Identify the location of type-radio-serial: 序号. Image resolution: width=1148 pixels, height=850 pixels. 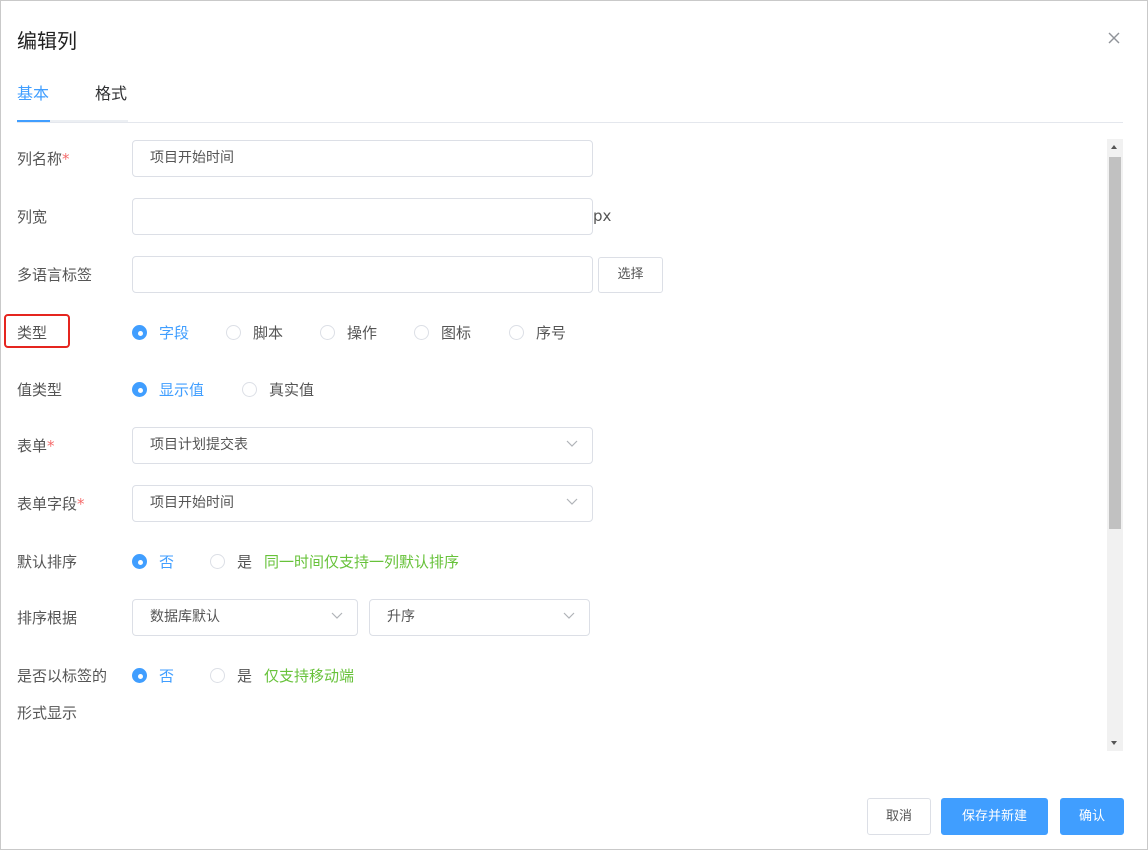
(537, 332).